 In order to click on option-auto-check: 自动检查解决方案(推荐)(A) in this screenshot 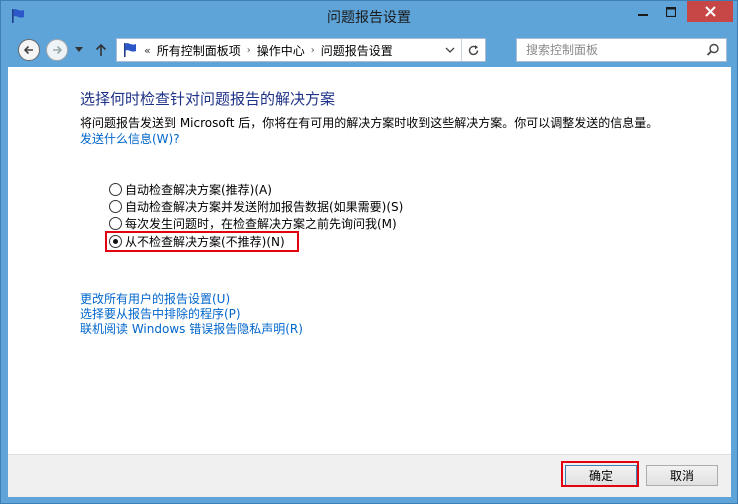, I will do `click(190, 189)`.